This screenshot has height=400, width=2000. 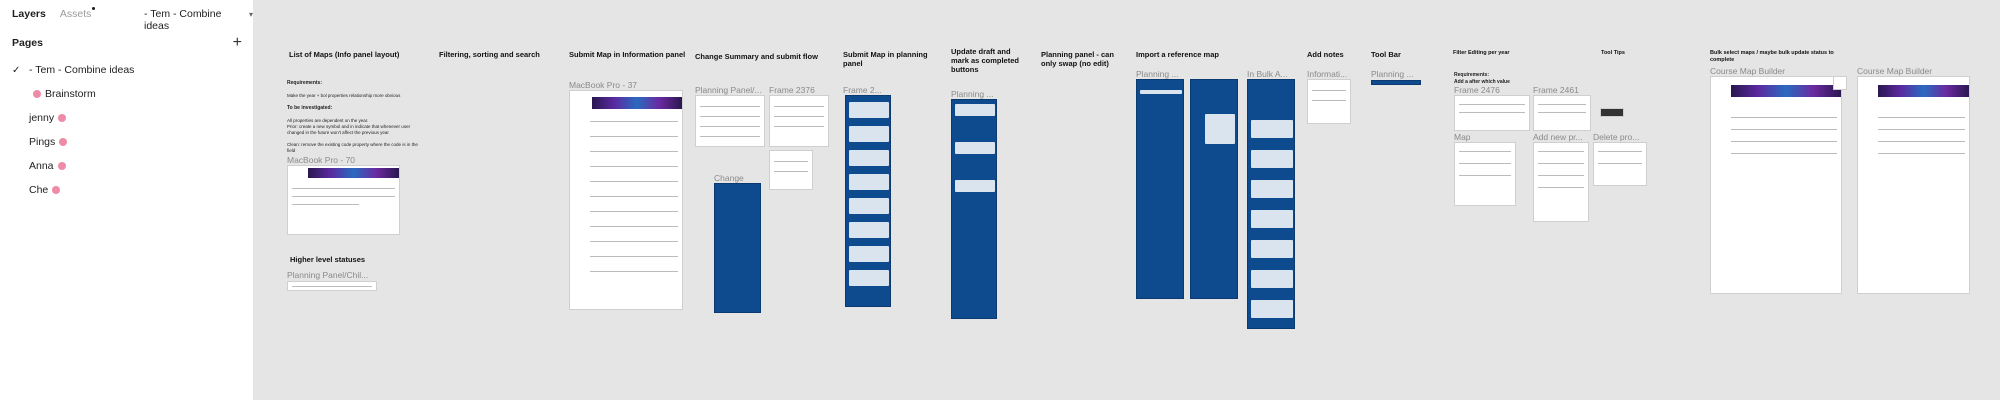 I want to click on page-item-jenny: jenny, so click(x=127, y=118).